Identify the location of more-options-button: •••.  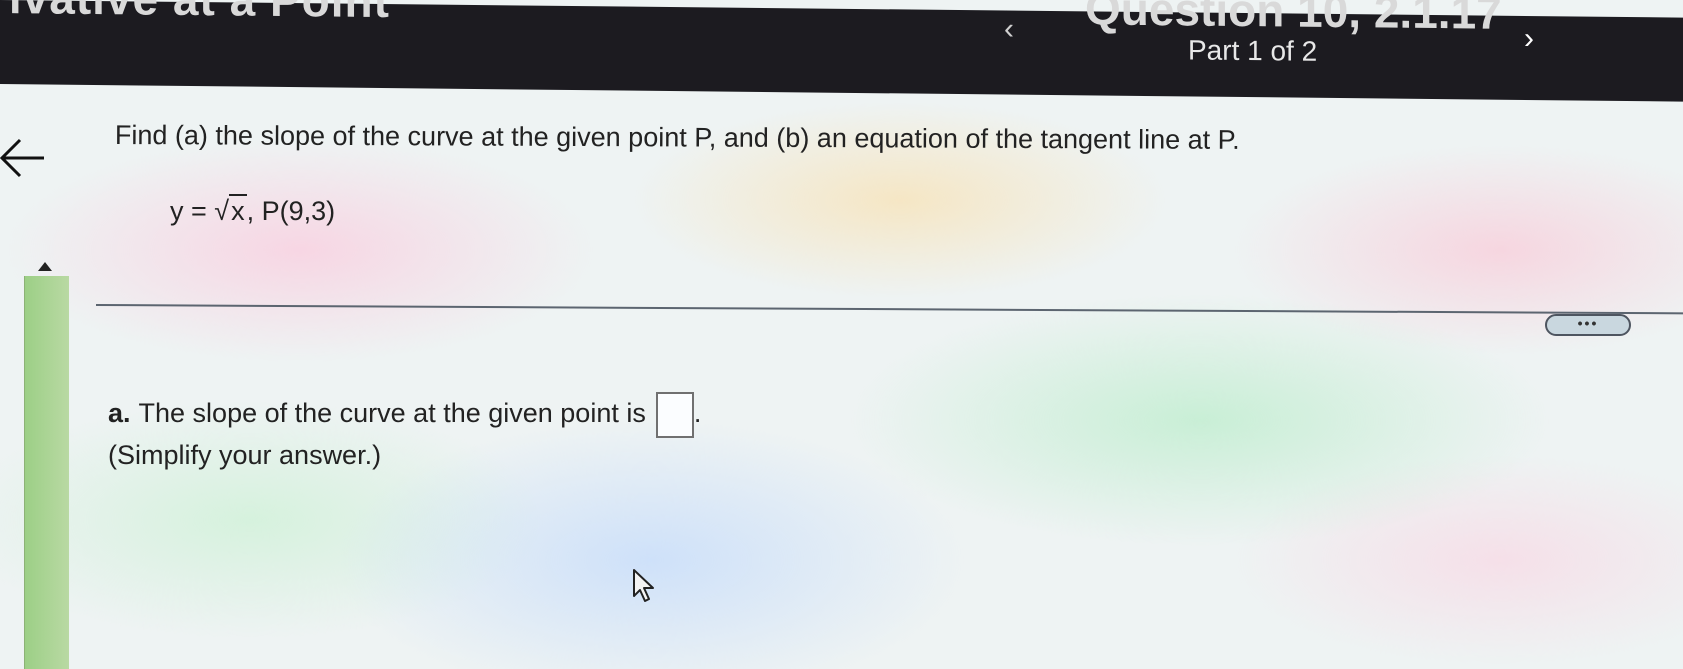
(1588, 325).